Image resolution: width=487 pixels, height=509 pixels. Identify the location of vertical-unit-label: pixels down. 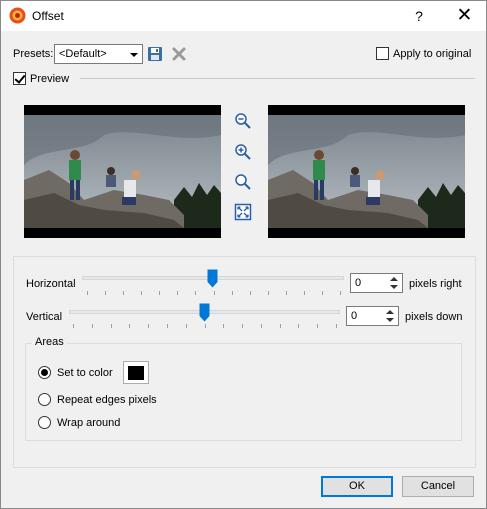
(434, 317).